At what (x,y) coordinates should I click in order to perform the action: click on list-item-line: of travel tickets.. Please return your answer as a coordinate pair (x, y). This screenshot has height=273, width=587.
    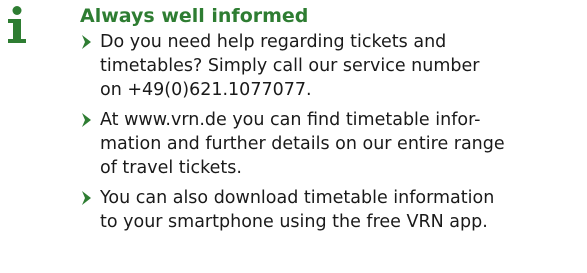
    Looking at the image, I should click on (171, 168).